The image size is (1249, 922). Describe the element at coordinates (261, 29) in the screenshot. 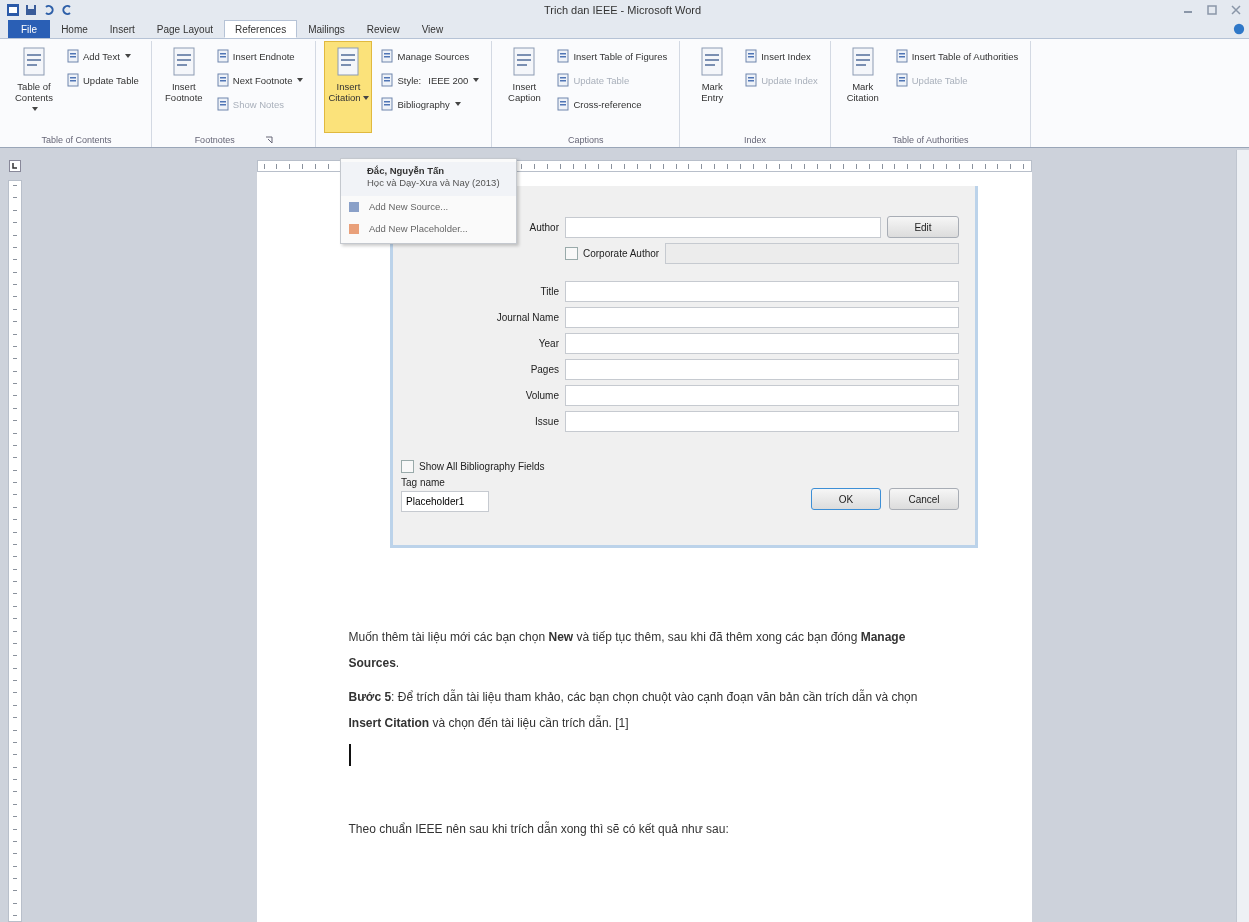

I see `ribbon-tab: References` at that location.